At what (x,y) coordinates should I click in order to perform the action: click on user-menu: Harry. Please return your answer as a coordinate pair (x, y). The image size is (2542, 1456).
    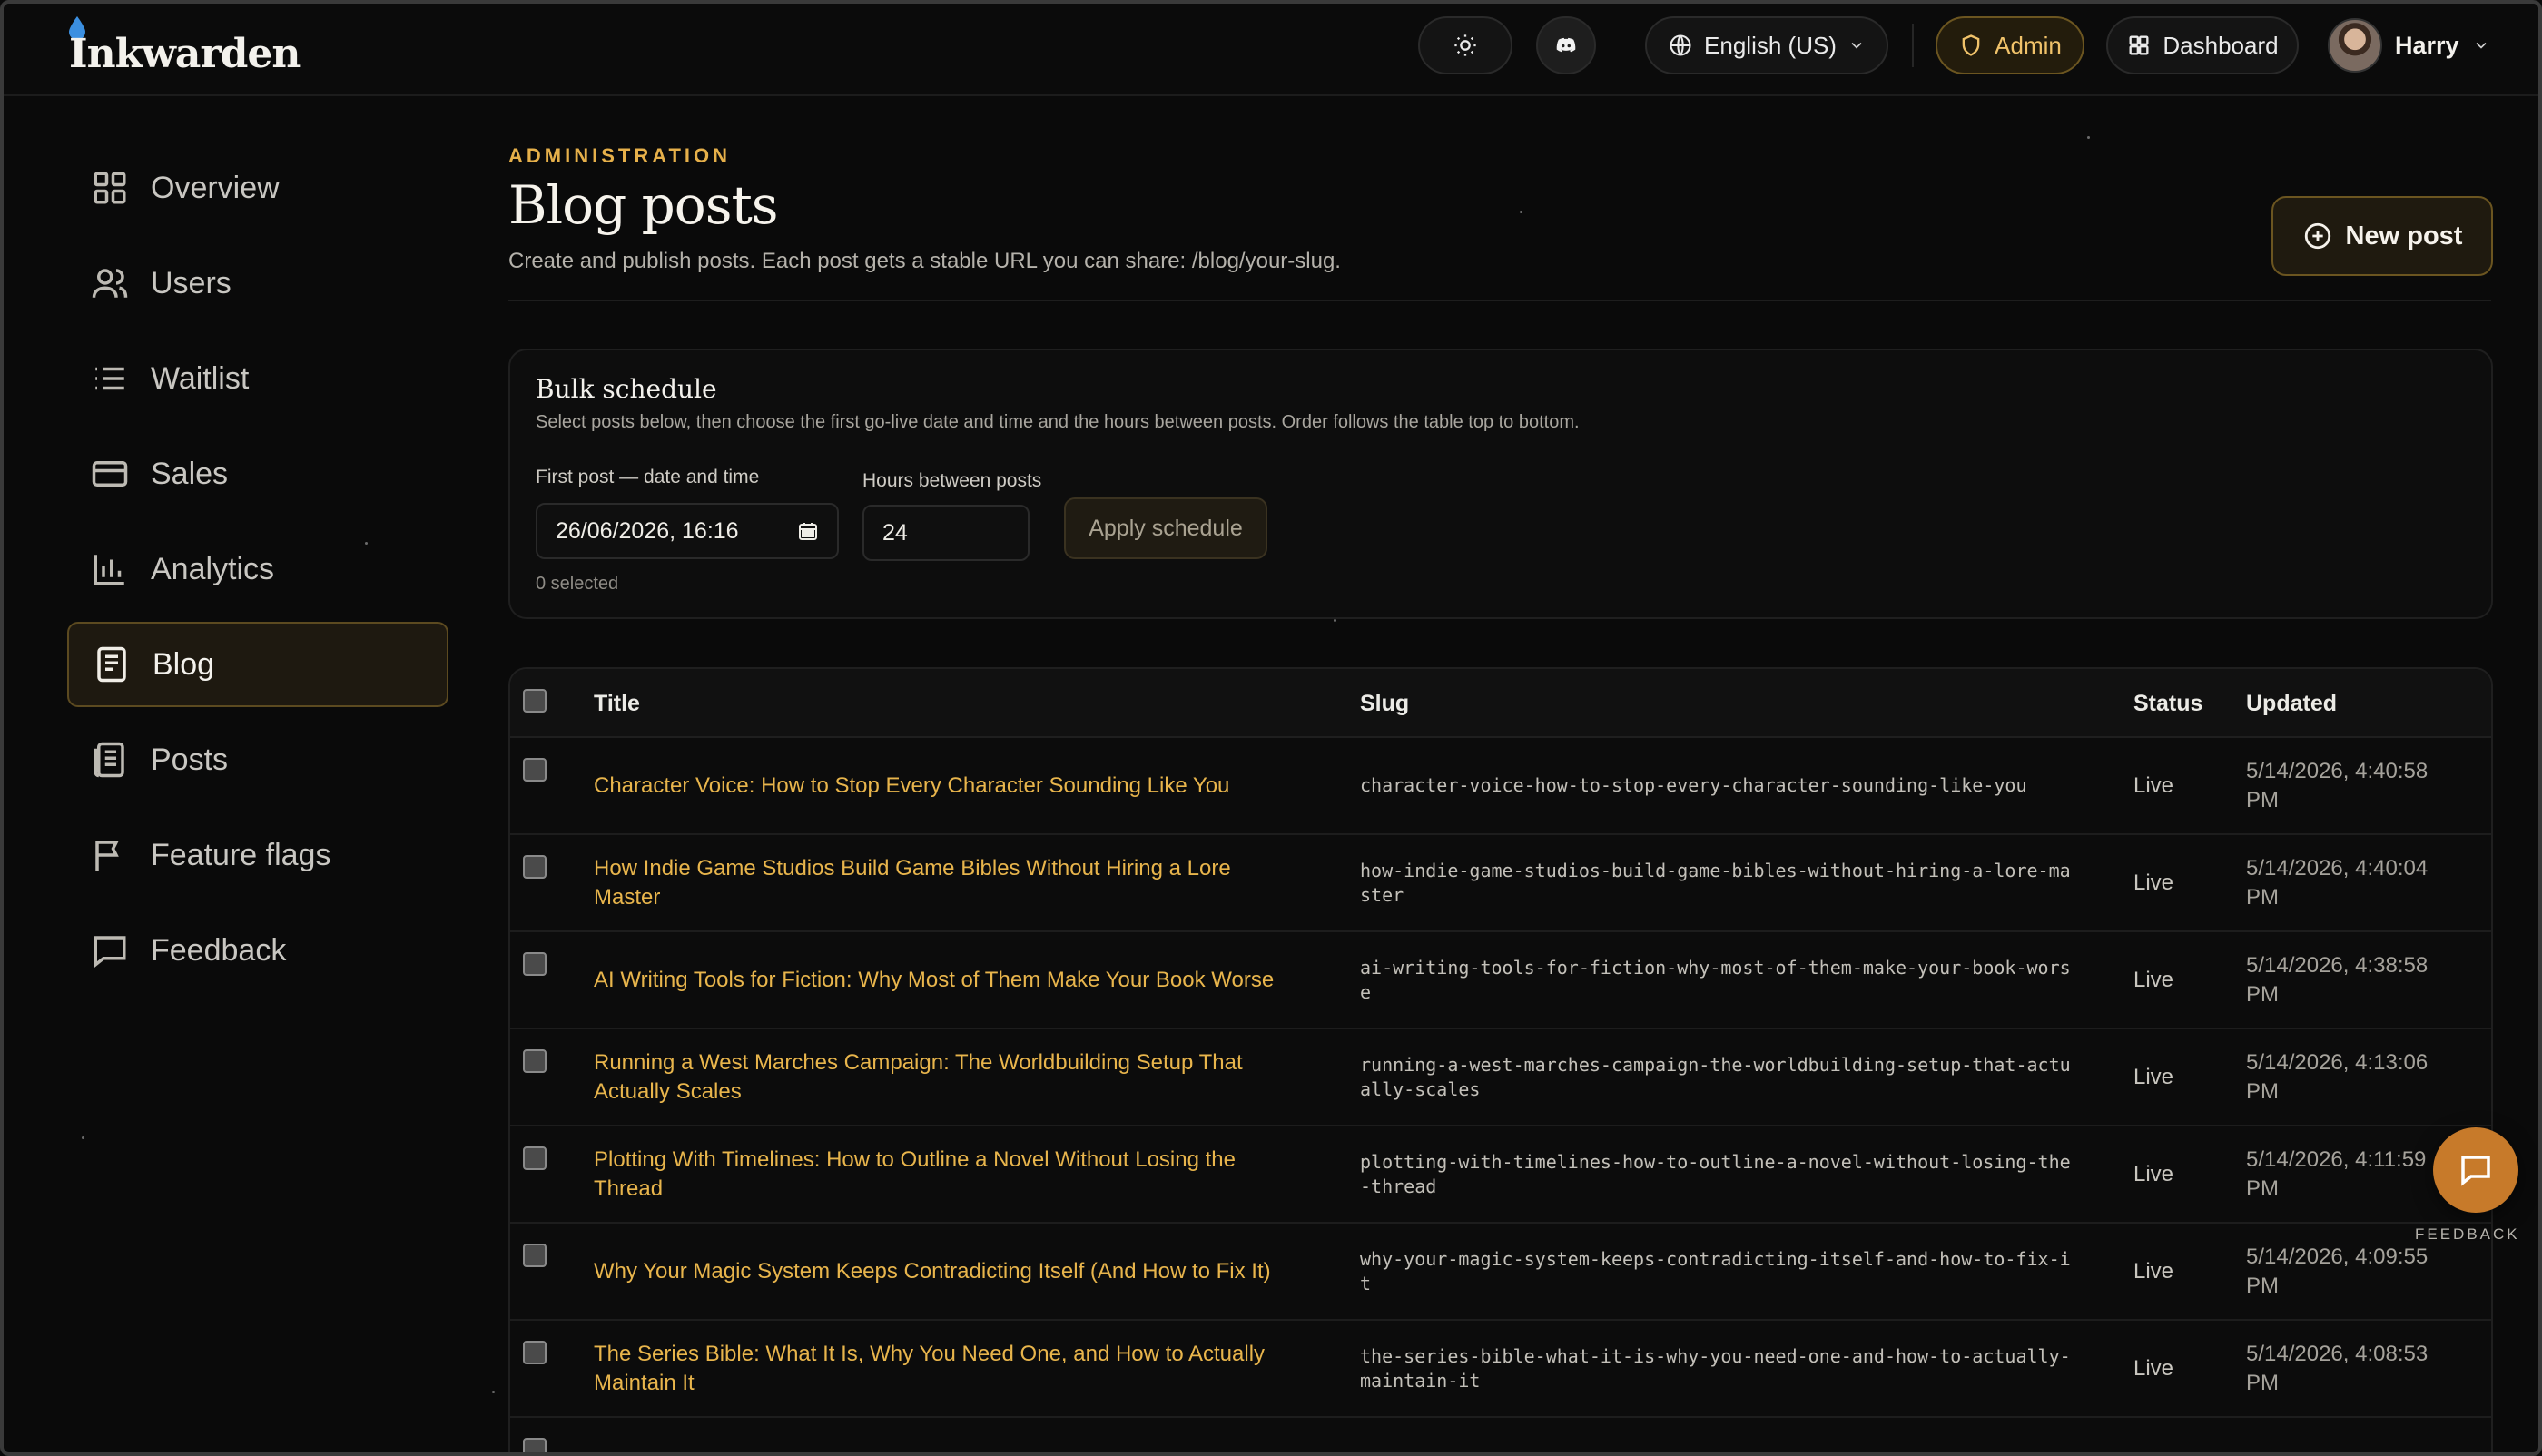
    Looking at the image, I should click on (2409, 45).